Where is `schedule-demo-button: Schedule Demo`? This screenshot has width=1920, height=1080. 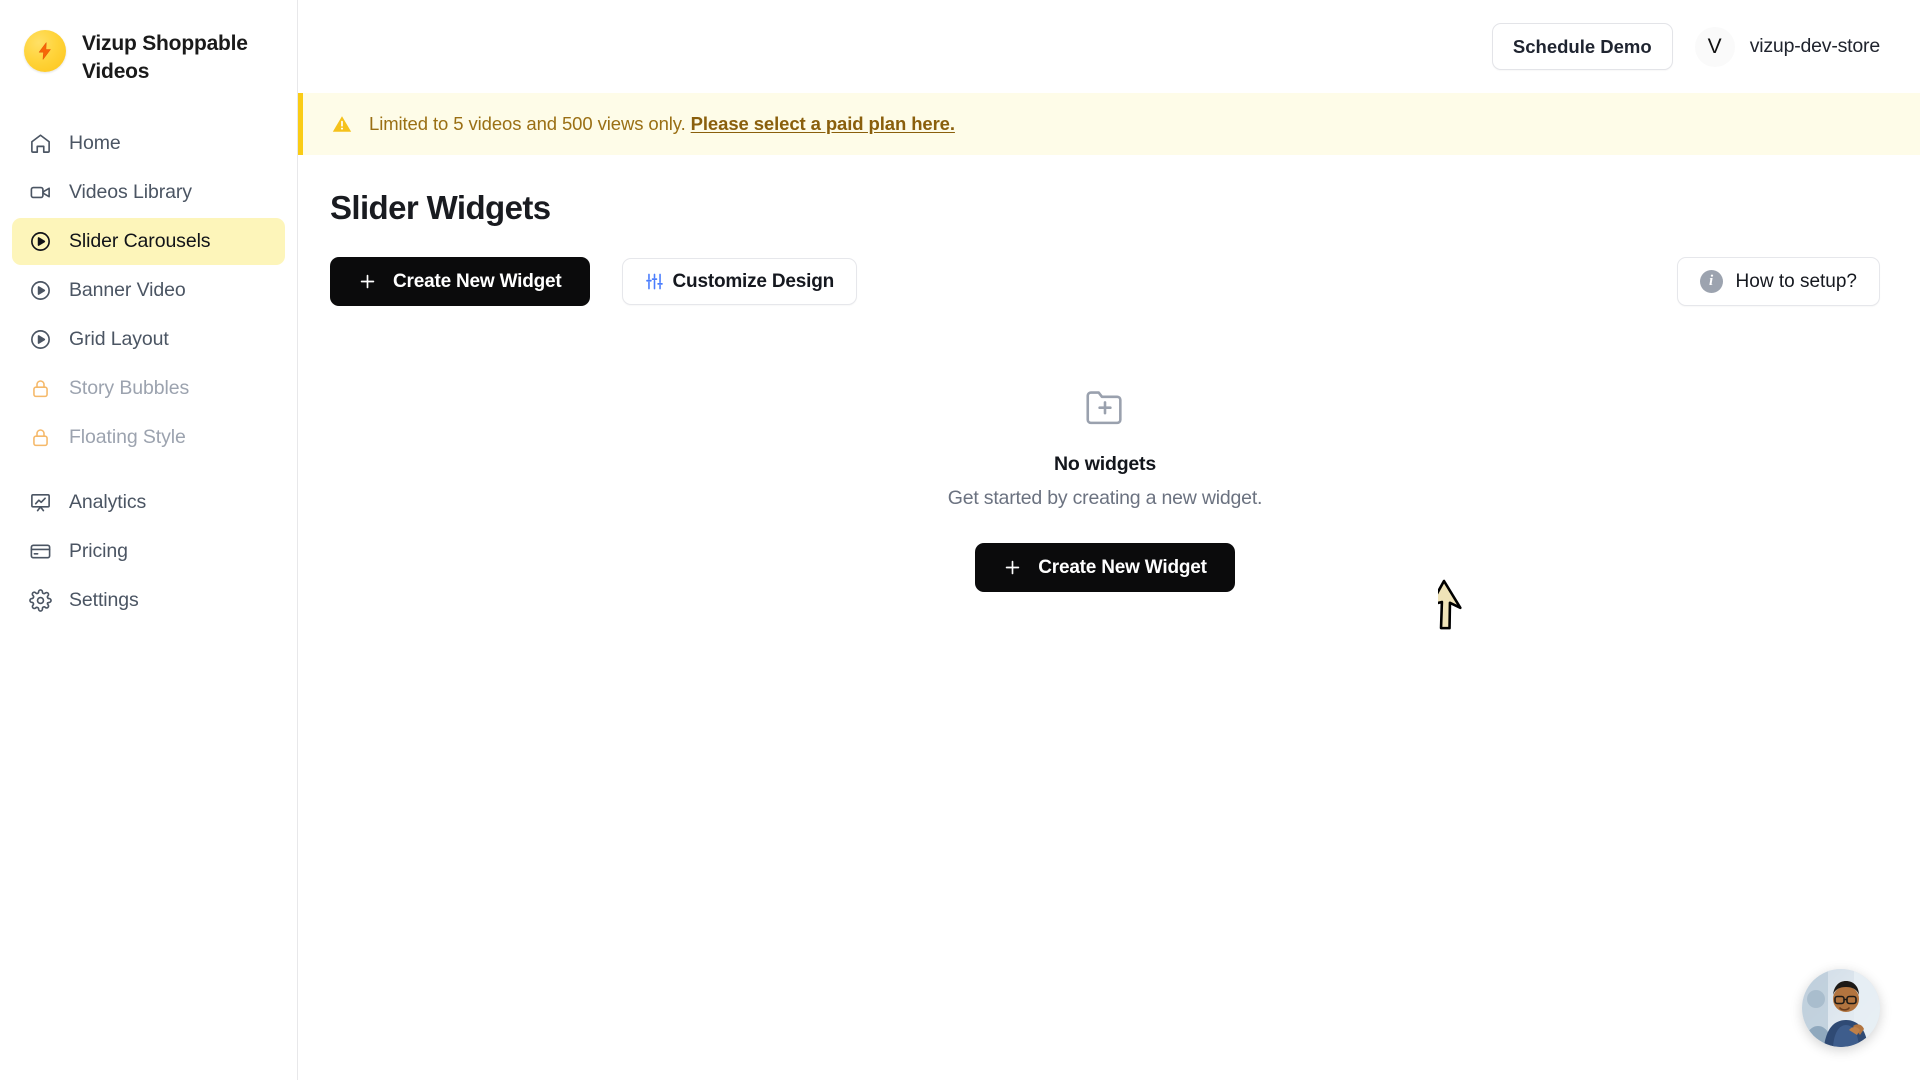
schedule-demo-button: Schedule Demo is located at coordinates (1582, 46).